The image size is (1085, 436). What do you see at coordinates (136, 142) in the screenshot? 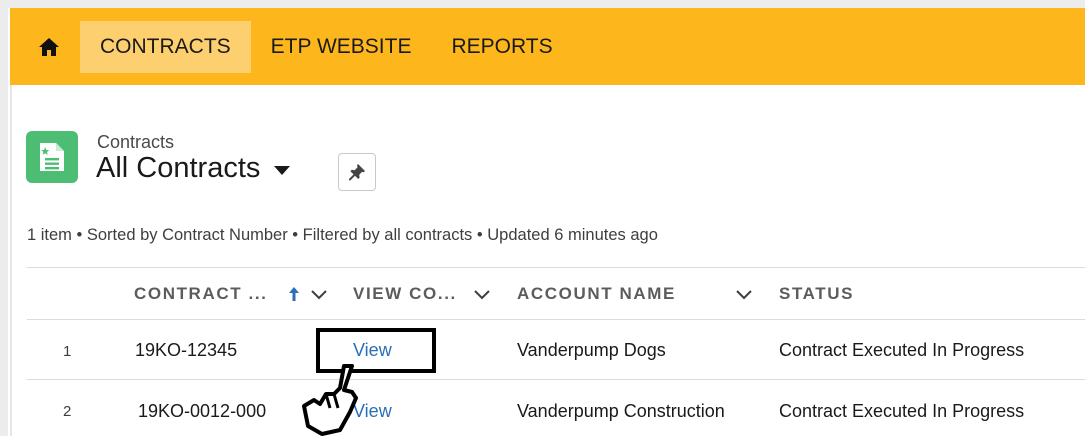
I see `object-label: Contracts` at bounding box center [136, 142].